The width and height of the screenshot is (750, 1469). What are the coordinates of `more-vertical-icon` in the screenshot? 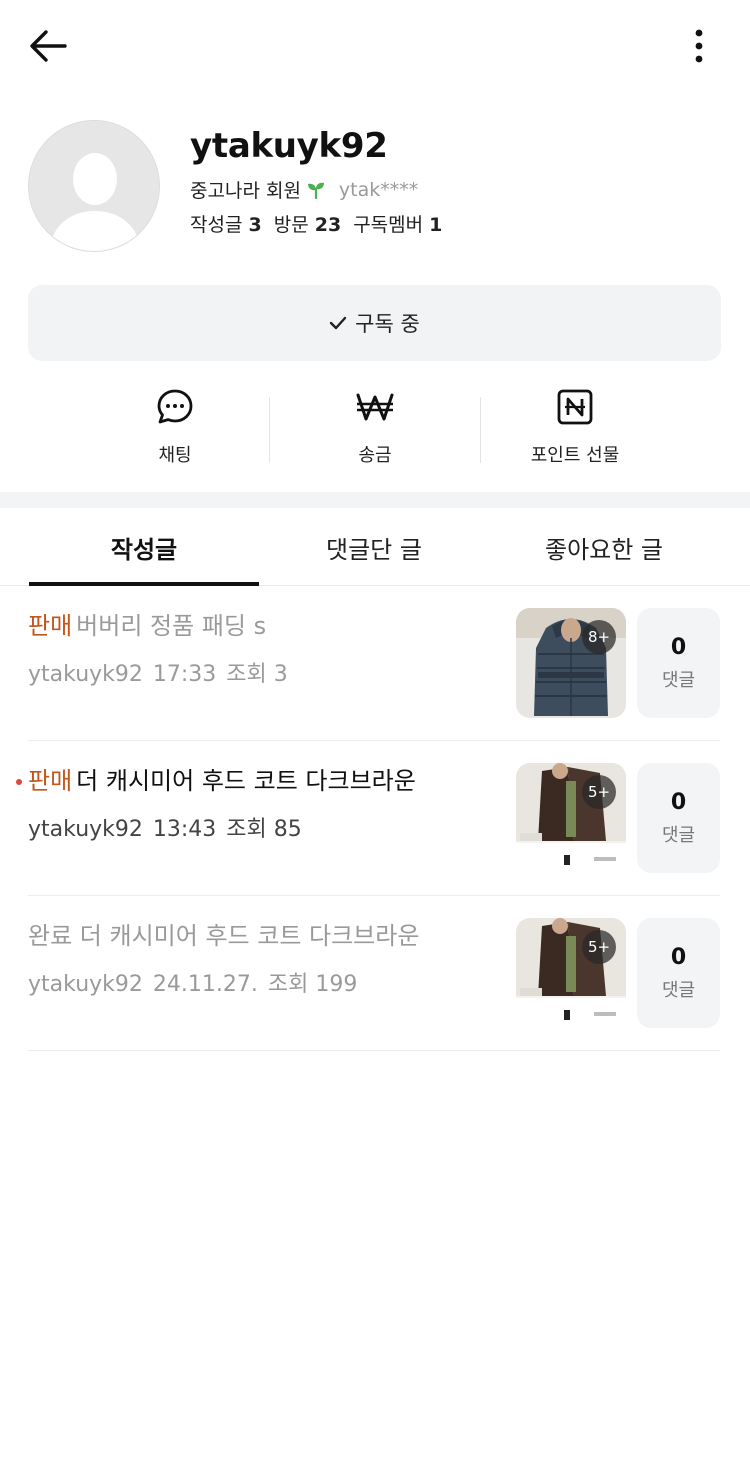 It's located at (699, 48).